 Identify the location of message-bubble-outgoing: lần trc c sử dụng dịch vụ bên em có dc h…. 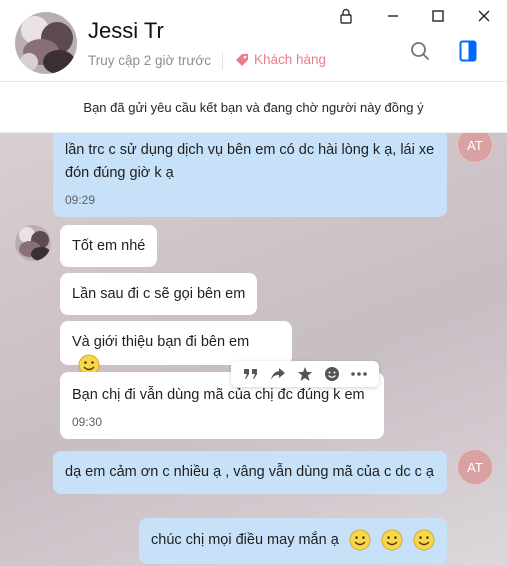
(250, 175).